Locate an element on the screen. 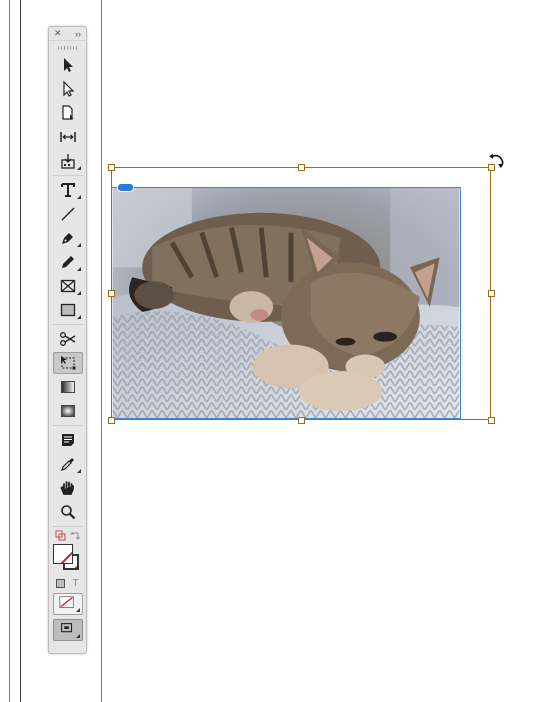 The width and height of the screenshot is (554, 702). frame-x-icon is located at coordinates (67, 286).